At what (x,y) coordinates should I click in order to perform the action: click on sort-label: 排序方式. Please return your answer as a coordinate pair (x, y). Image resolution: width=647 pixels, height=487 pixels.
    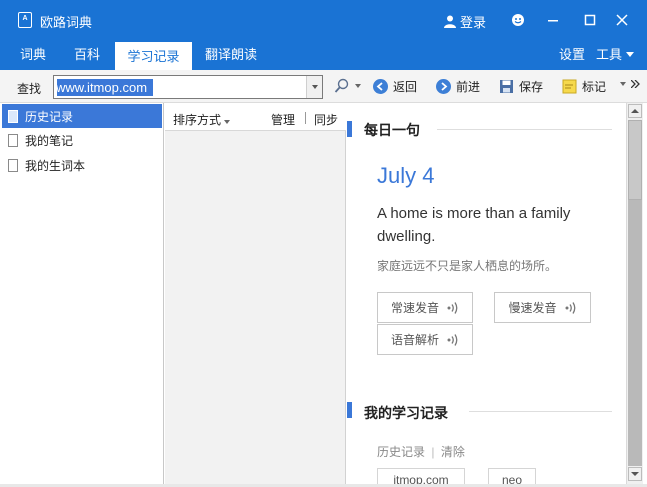
    Looking at the image, I should click on (197, 120).